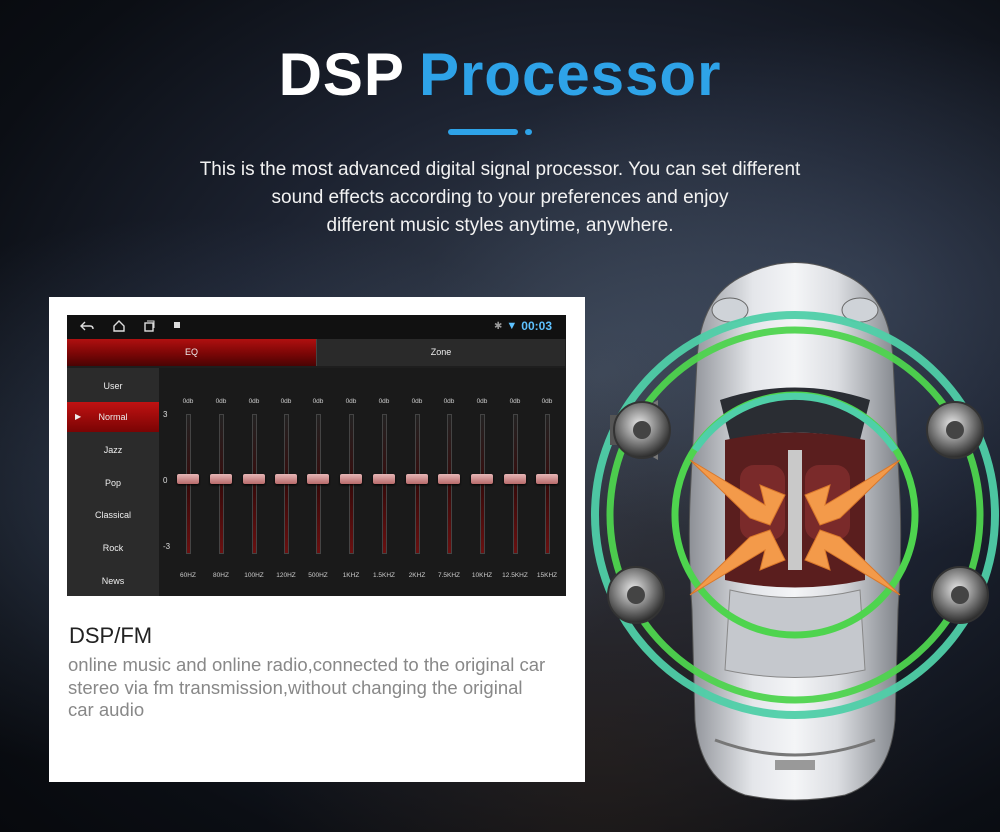 This screenshot has width=1000, height=832. I want to click on eq-band: 0db 1.5KHZ, so click(384, 490).